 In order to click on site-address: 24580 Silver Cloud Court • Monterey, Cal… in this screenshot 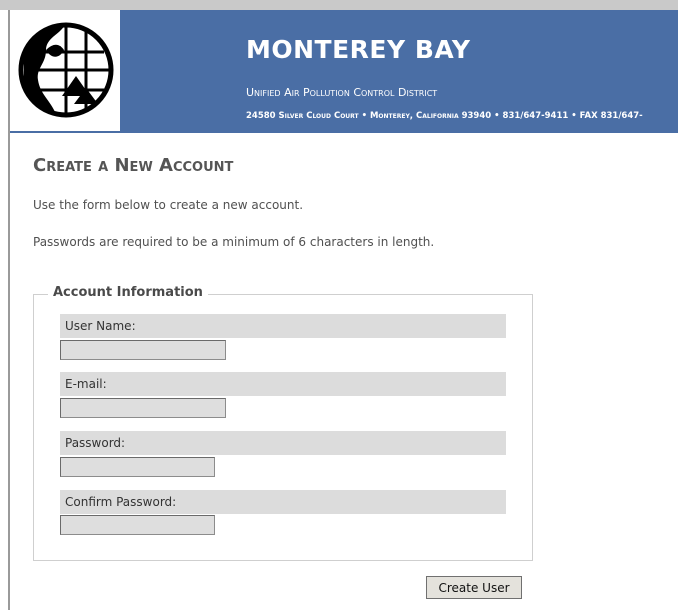, I will do `click(444, 116)`.